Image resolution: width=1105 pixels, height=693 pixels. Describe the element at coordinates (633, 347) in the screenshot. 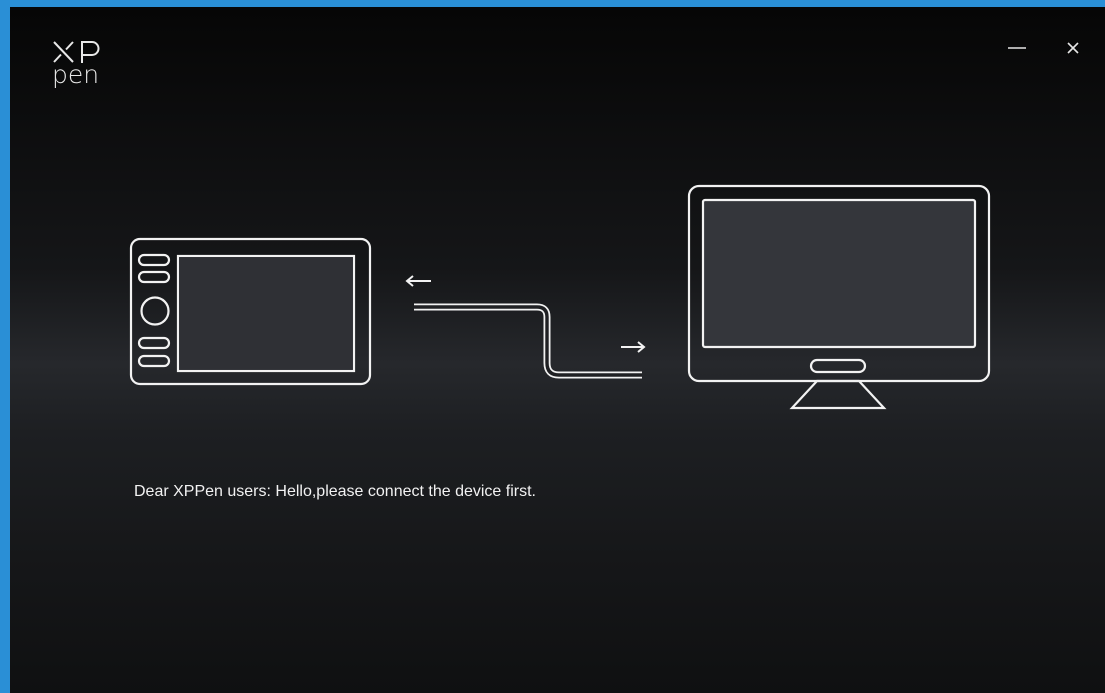

I see `right-arrow-icon` at that location.